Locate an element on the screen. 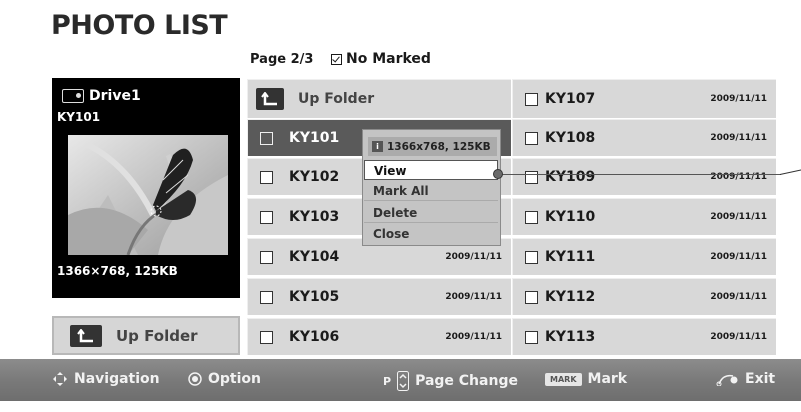 The width and height of the screenshot is (801, 412). file-name: KY104 is located at coordinates (314, 257).